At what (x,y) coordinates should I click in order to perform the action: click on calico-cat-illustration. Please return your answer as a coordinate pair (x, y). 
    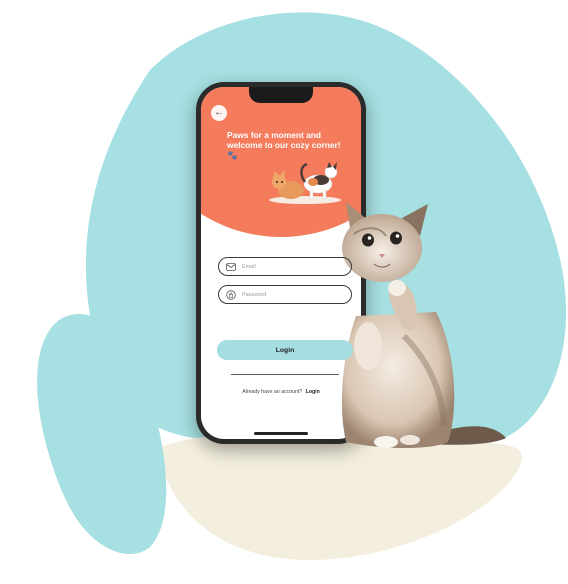
    Looking at the image, I should click on (319, 181).